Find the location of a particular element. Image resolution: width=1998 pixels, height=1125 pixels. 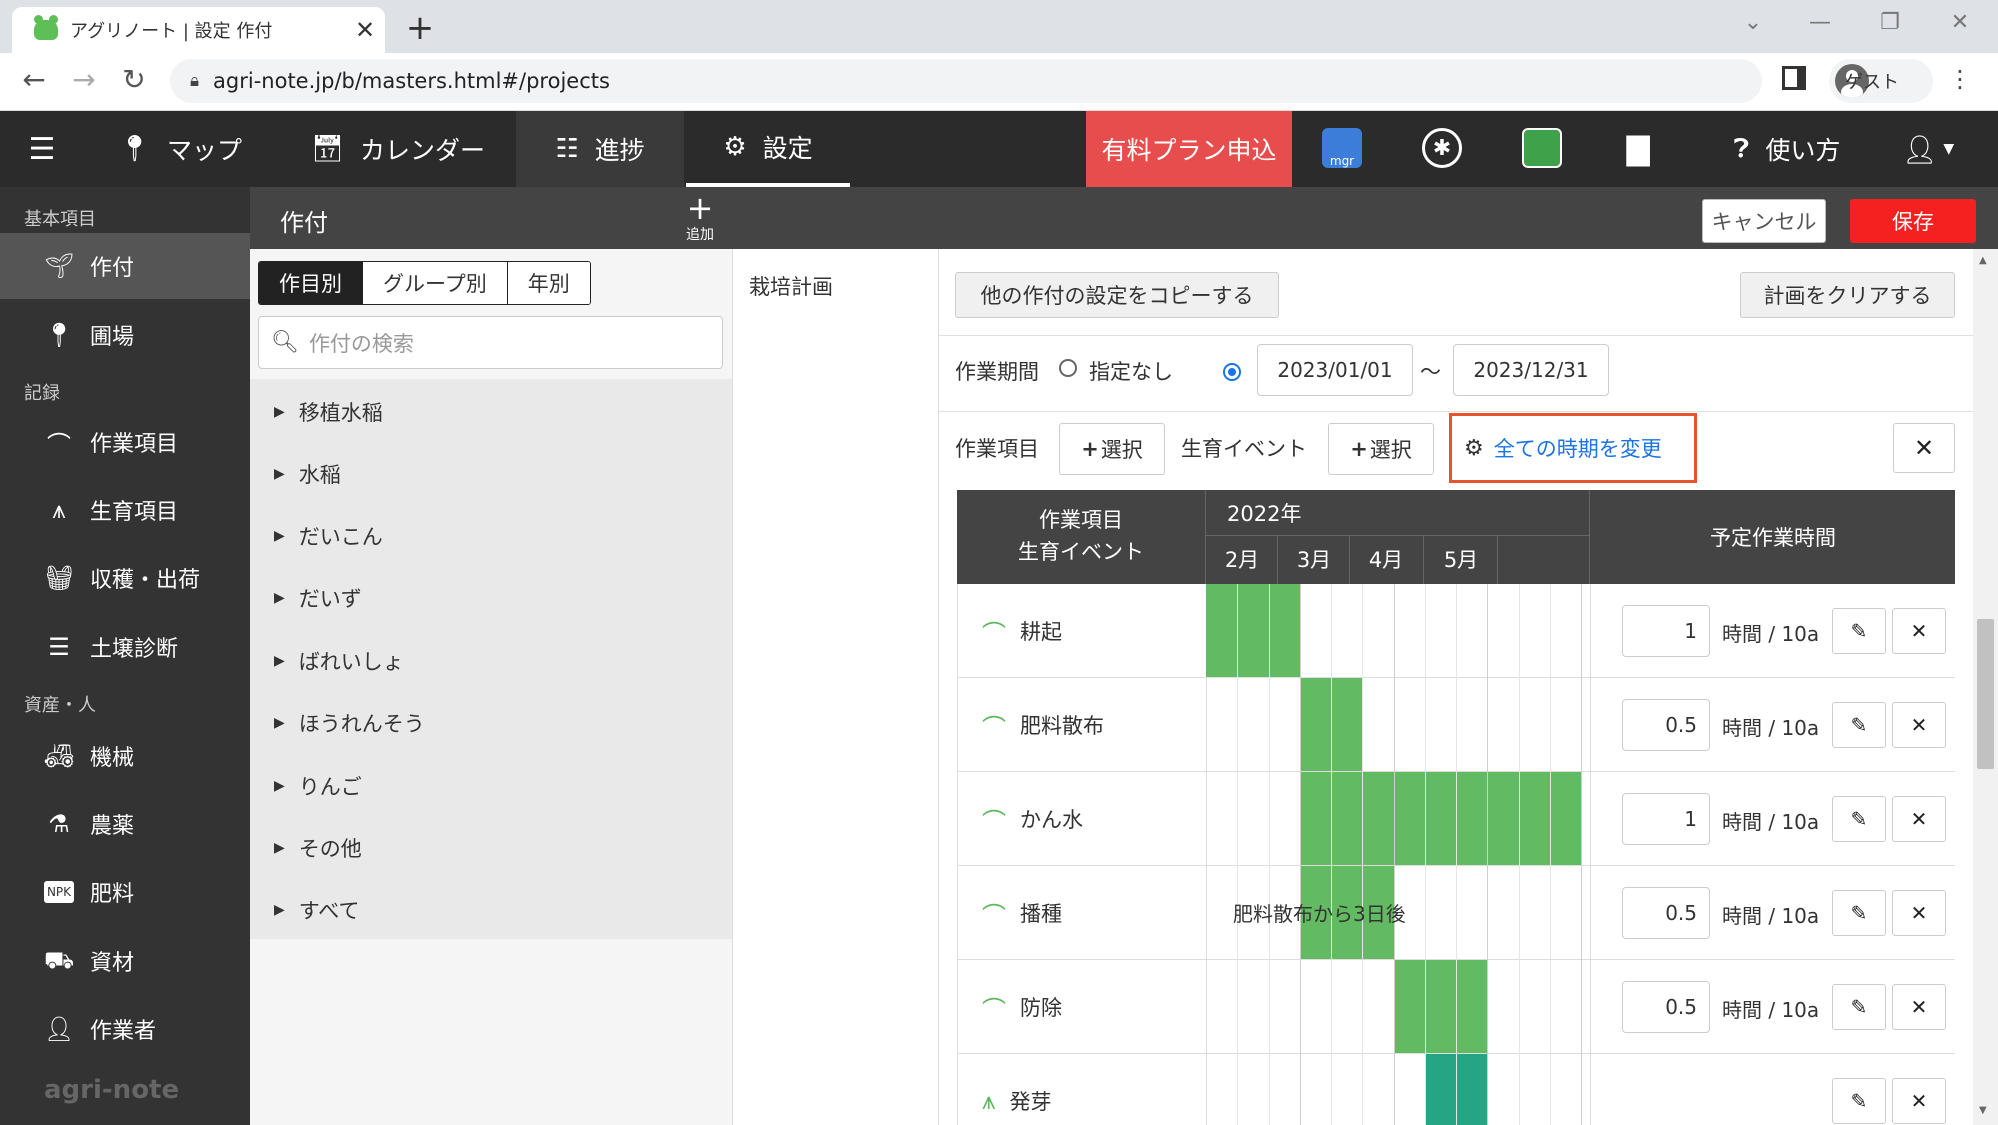

change-all-periods-button: ⚙ 全ての時期を変更 is located at coordinates (1573, 448).